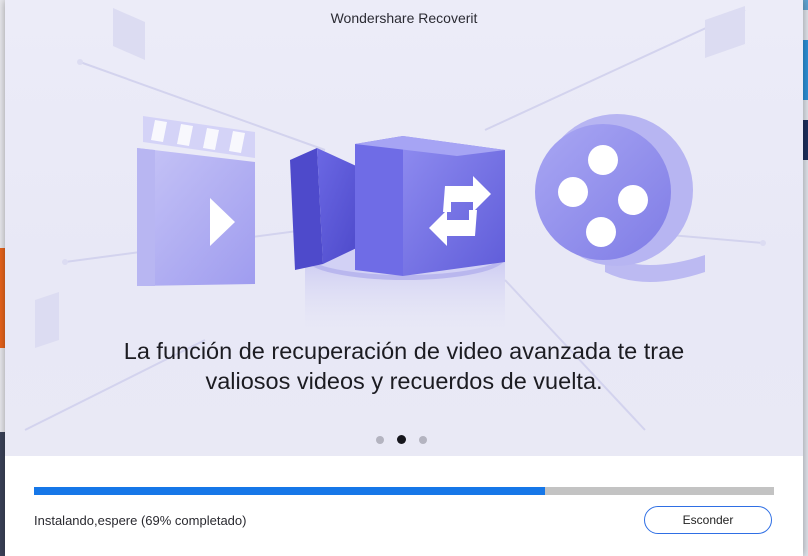 Image resolution: width=808 pixels, height=556 pixels. What do you see at coordinates (289, 491) in the screenshot?
I see `install-progress-fill` at bounding box center [289, 491].